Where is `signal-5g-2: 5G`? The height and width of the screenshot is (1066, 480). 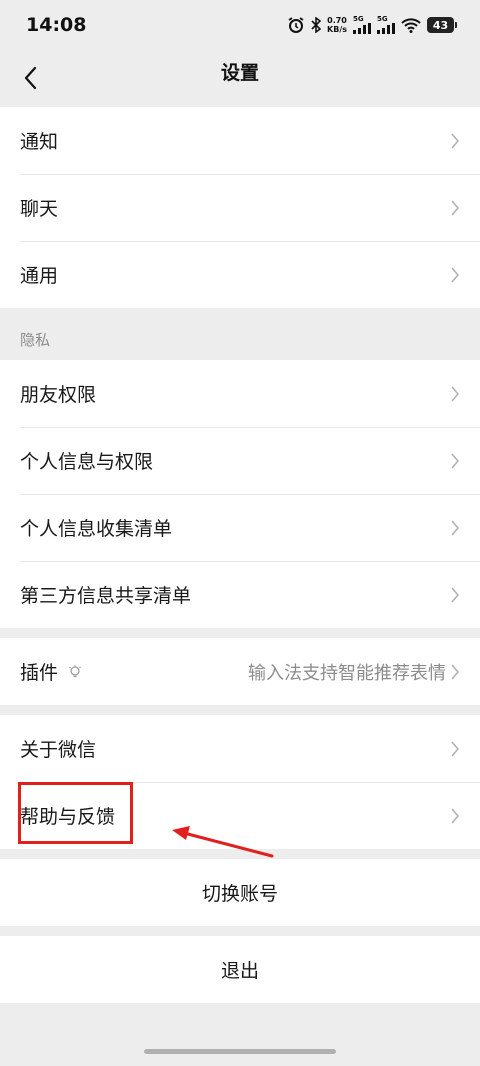 signal-5g-2: 5G is located at coordinates (386, 25).